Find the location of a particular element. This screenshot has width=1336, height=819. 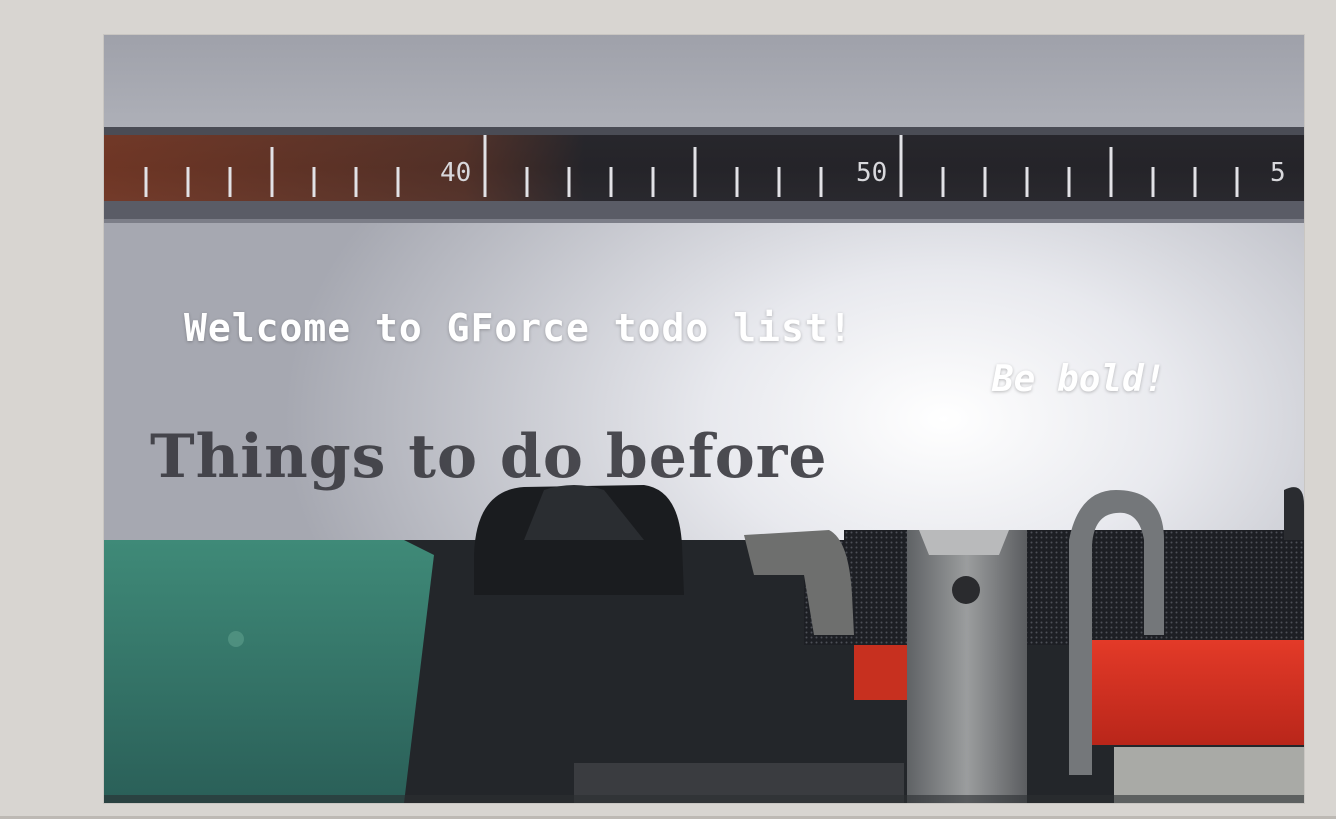

typed-text: Things to do before is located at coordinates (489, 457).